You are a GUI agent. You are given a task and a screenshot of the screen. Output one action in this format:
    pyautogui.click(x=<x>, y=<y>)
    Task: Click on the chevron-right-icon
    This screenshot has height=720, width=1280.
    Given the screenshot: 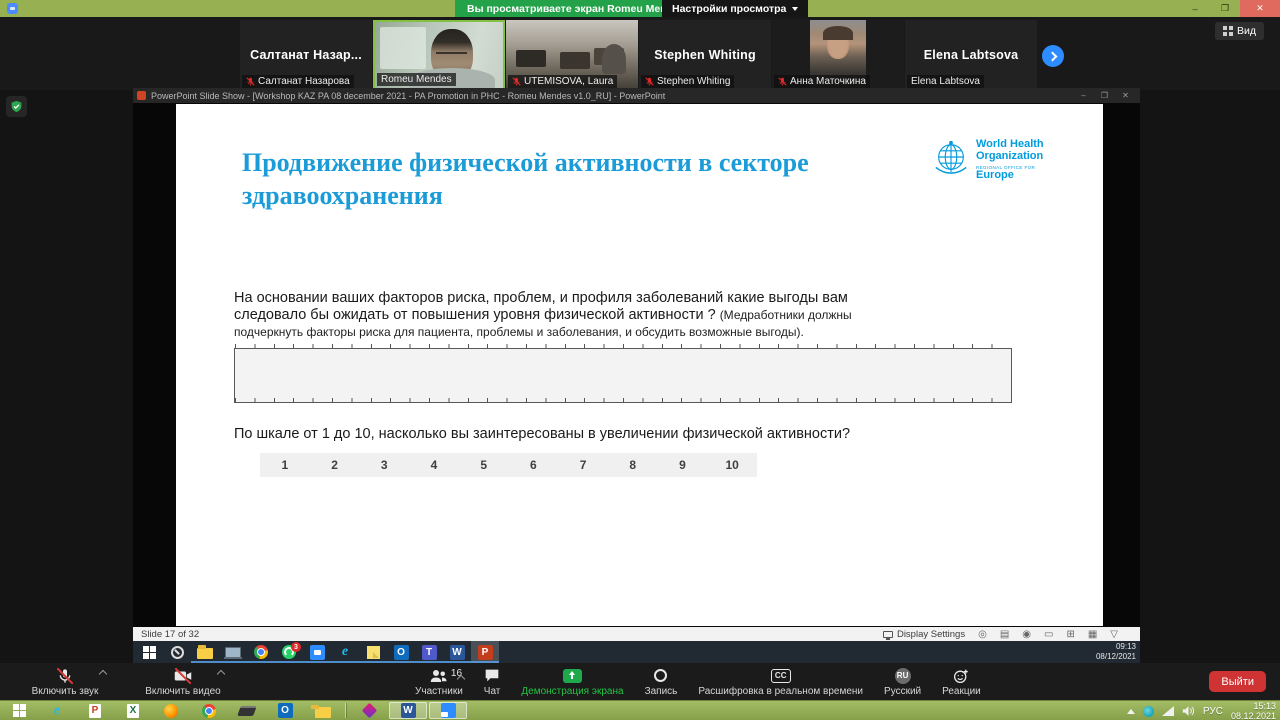 What is the action you would take?
    pyautogui.click(x=1052, y=56)
    